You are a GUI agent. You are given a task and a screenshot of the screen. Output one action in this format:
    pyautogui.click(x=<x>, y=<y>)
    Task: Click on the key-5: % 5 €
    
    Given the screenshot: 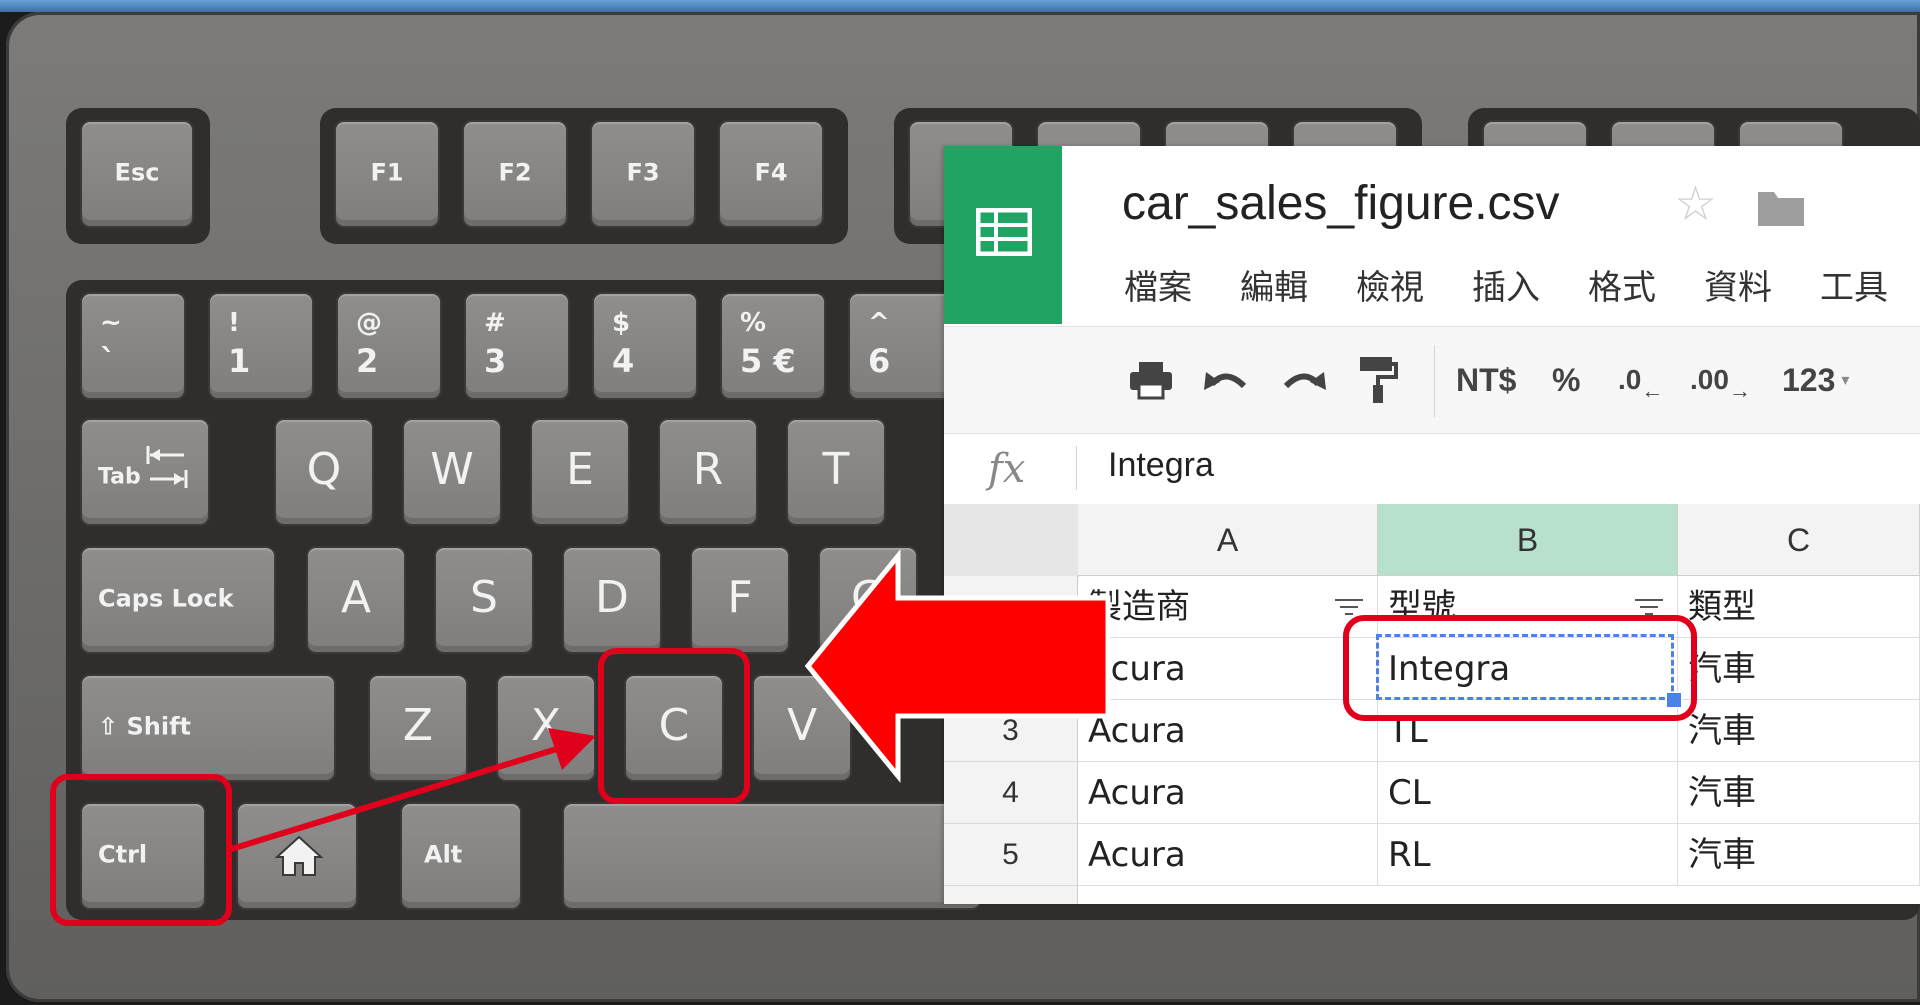 What is the action you would take?
    pyautogui.click(x=773, y=346)
    